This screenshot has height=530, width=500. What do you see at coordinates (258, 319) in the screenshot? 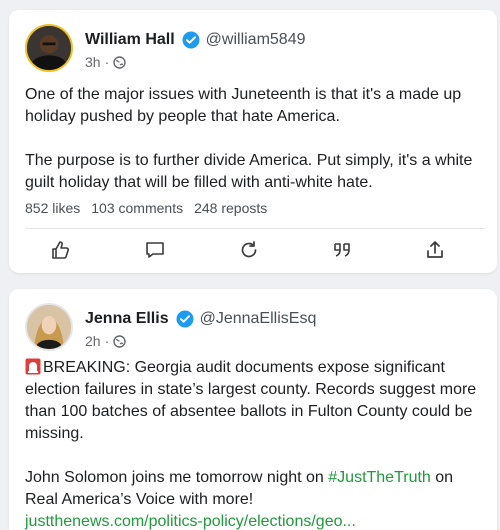
I see `author-handle: @JennaEllisEsq` at bounding box center [258, 319].